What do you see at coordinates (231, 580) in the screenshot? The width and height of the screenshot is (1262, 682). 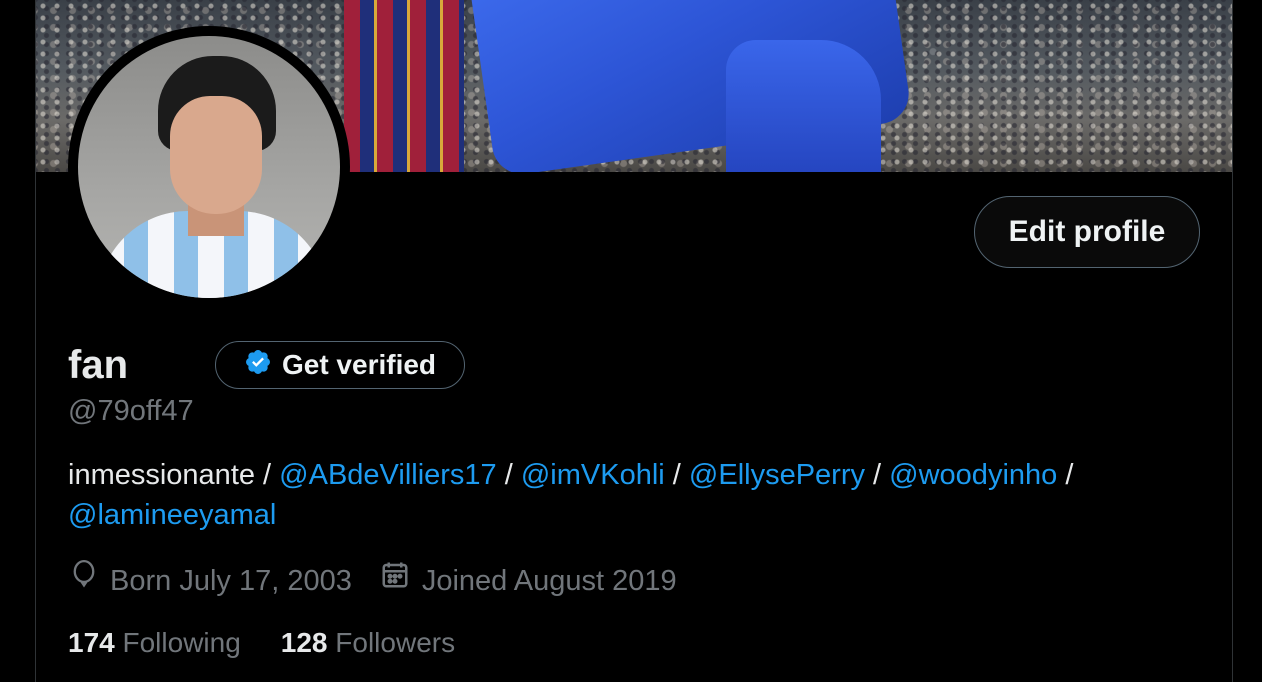 I see `birthday-text: Born July 17, 2003` at bounding box center [231, 580].